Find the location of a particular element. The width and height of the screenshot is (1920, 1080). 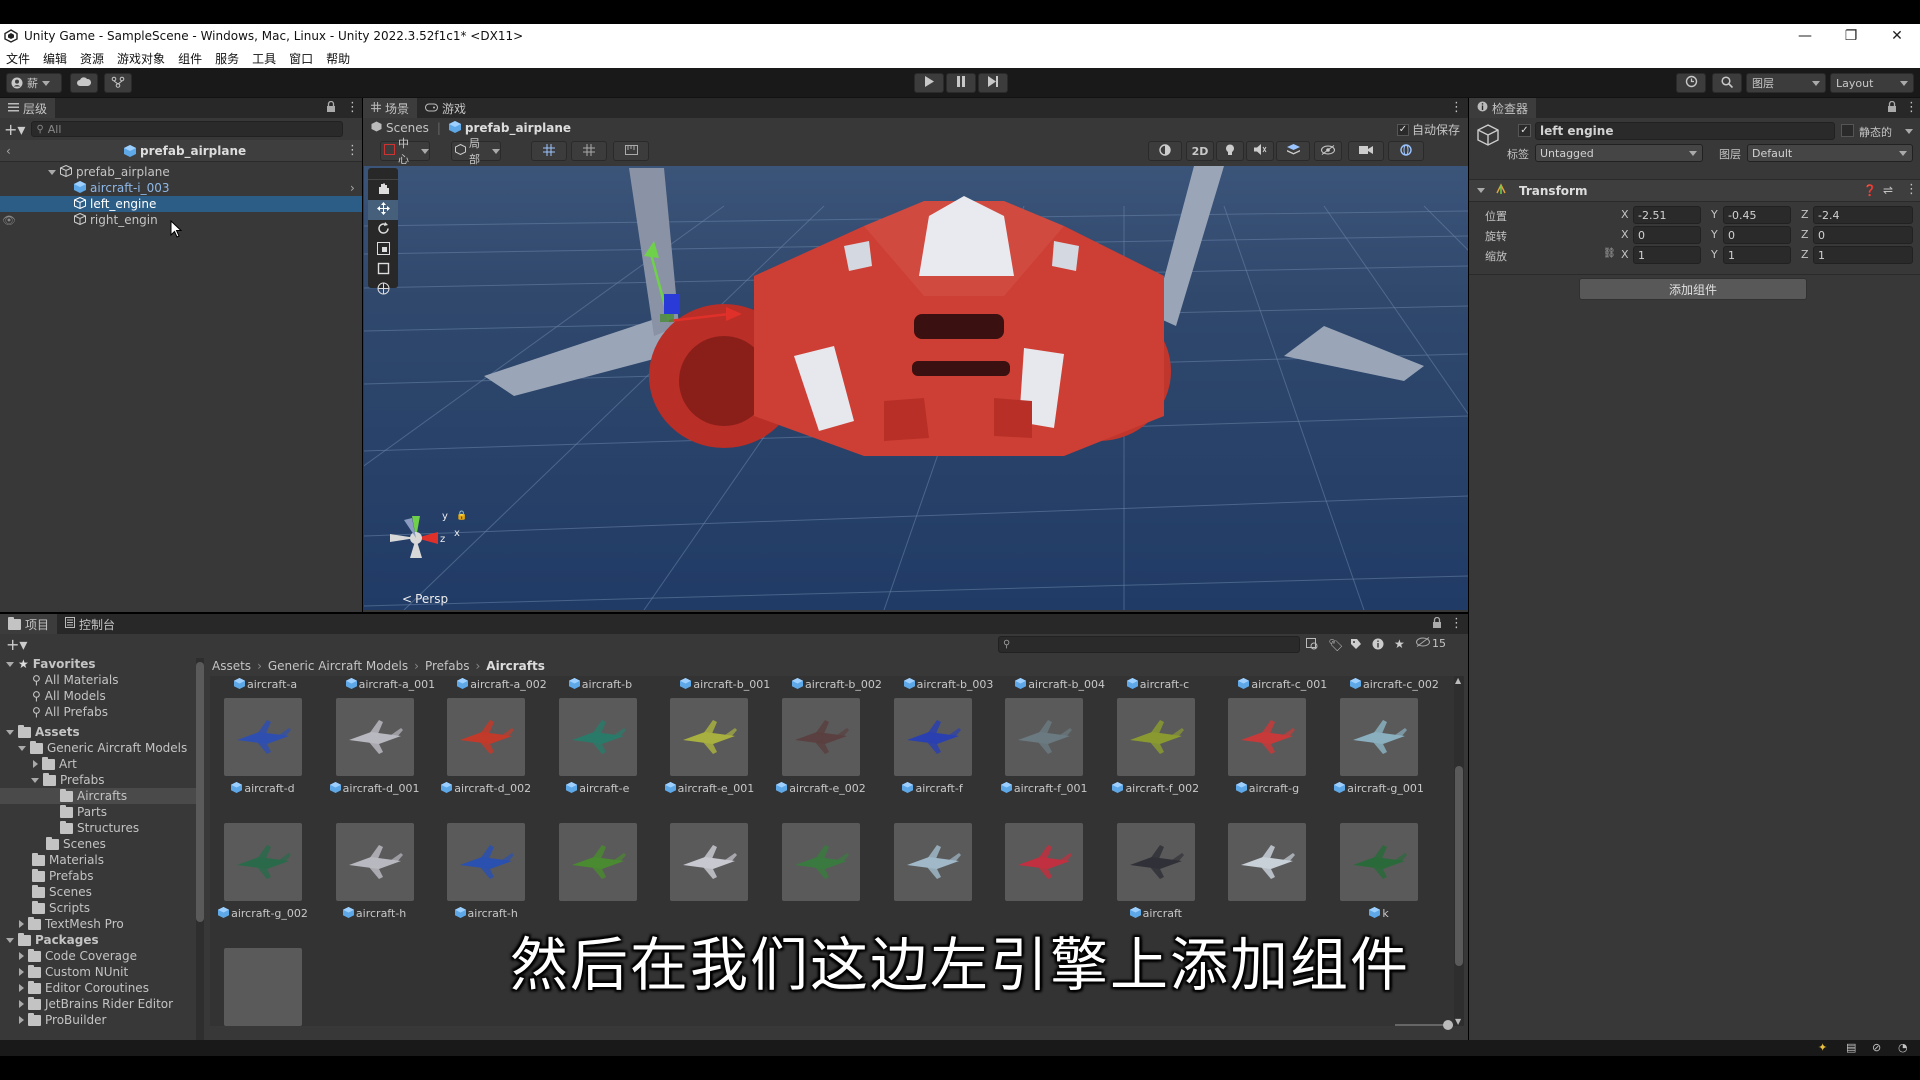

hidden-packages-toggle: 15 is located at coordinates (1431, 643).